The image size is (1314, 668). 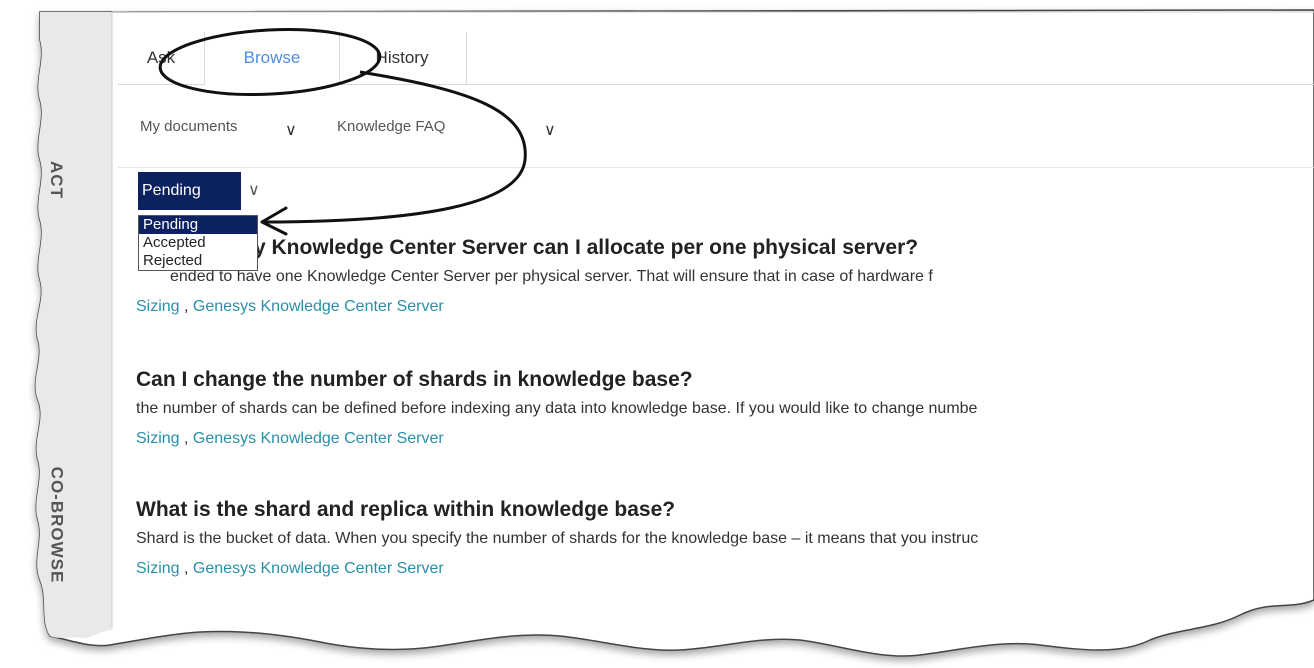 What do you see at coordinates (272, 58) in the screenshot?
I see `tab-browse: Browse` at bounding box center [272, 58].